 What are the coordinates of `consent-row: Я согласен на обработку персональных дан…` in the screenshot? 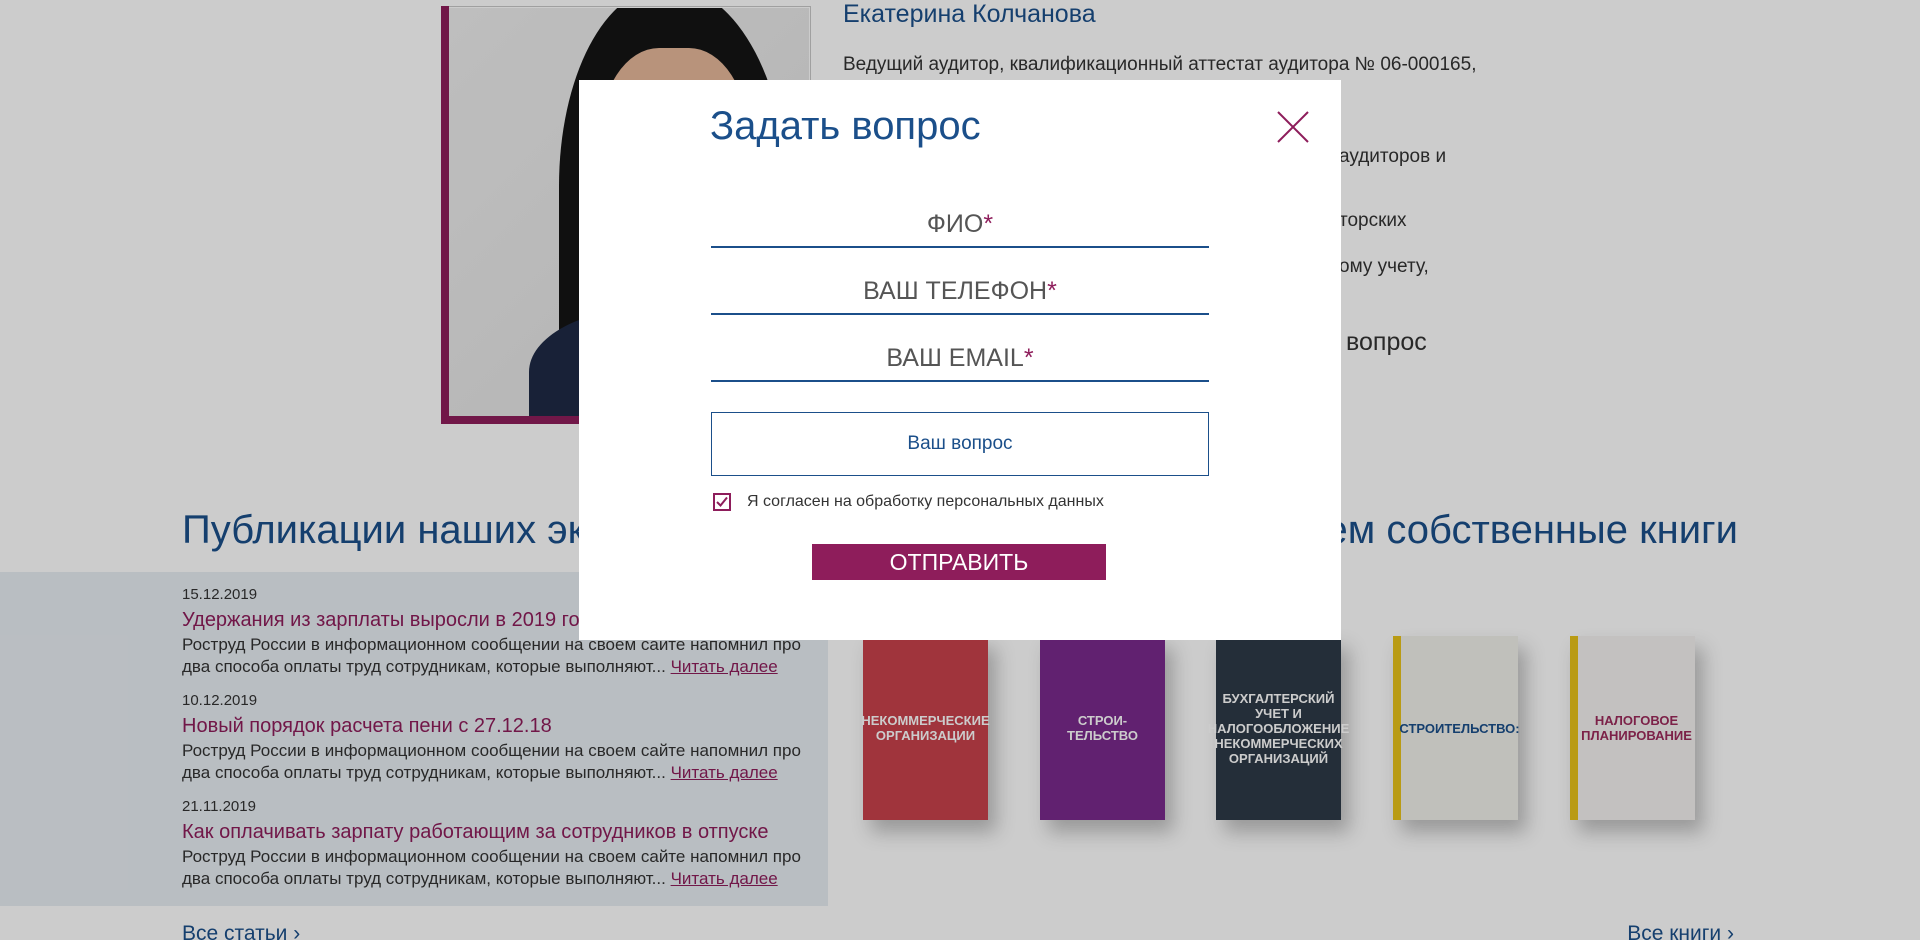 It's located at (908, 502).